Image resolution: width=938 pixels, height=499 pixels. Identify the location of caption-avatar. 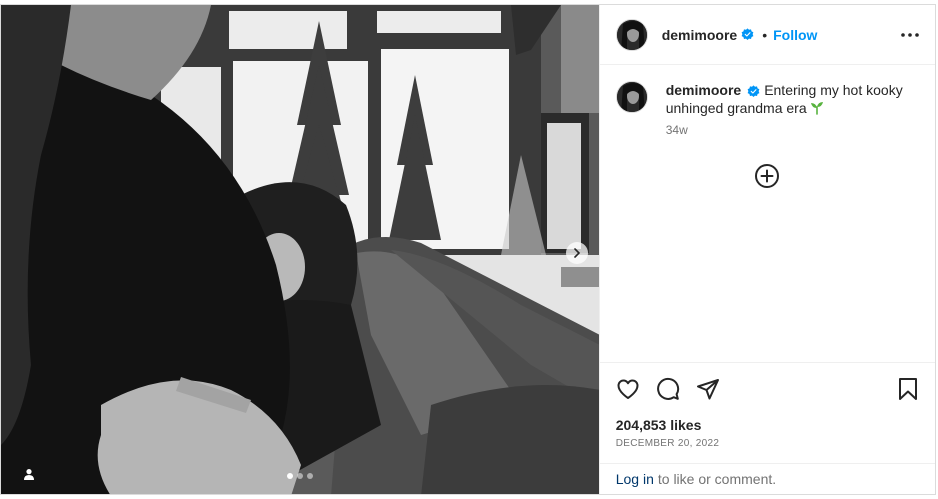
(631, 97).